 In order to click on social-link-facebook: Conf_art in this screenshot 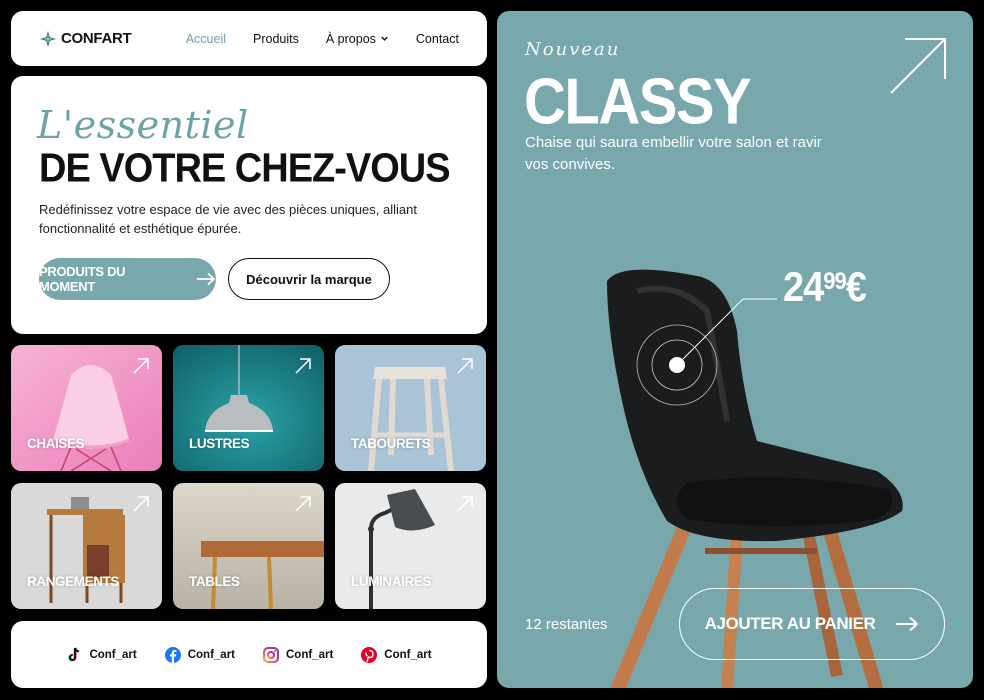, I will do `click(199, 654)`.